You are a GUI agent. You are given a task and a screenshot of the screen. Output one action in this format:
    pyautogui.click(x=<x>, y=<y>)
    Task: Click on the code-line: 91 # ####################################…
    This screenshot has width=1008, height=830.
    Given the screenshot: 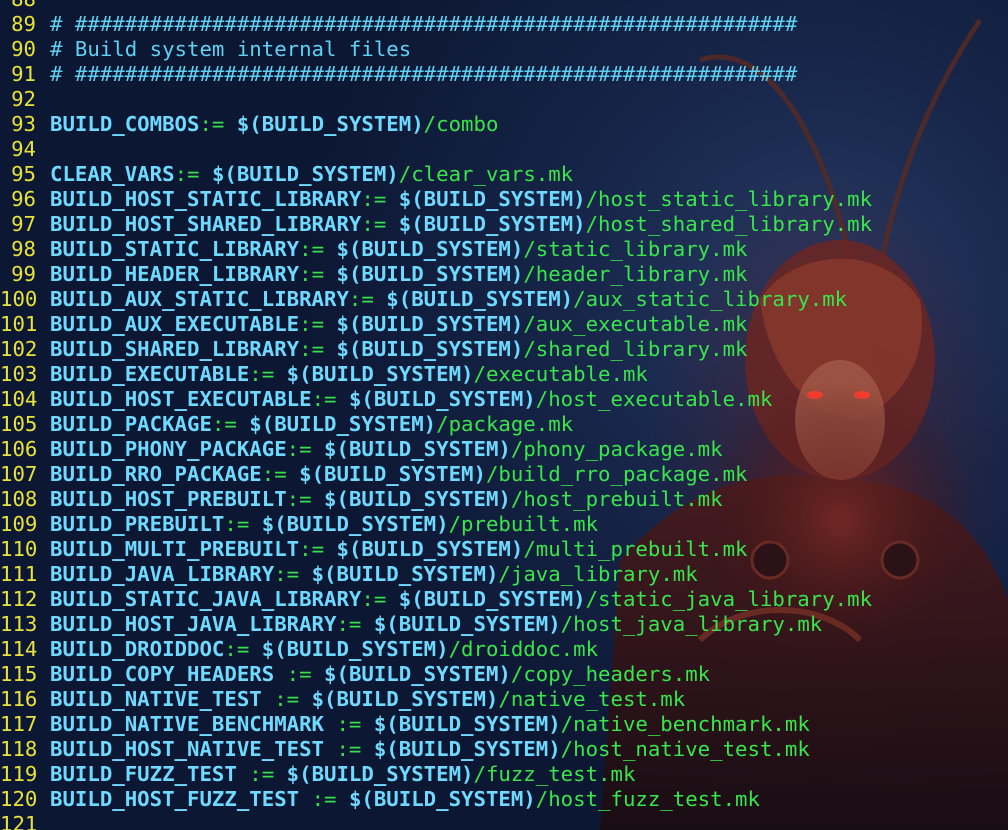 What is the action you would take?
    pyautogui.click(x=504, y=74)
    